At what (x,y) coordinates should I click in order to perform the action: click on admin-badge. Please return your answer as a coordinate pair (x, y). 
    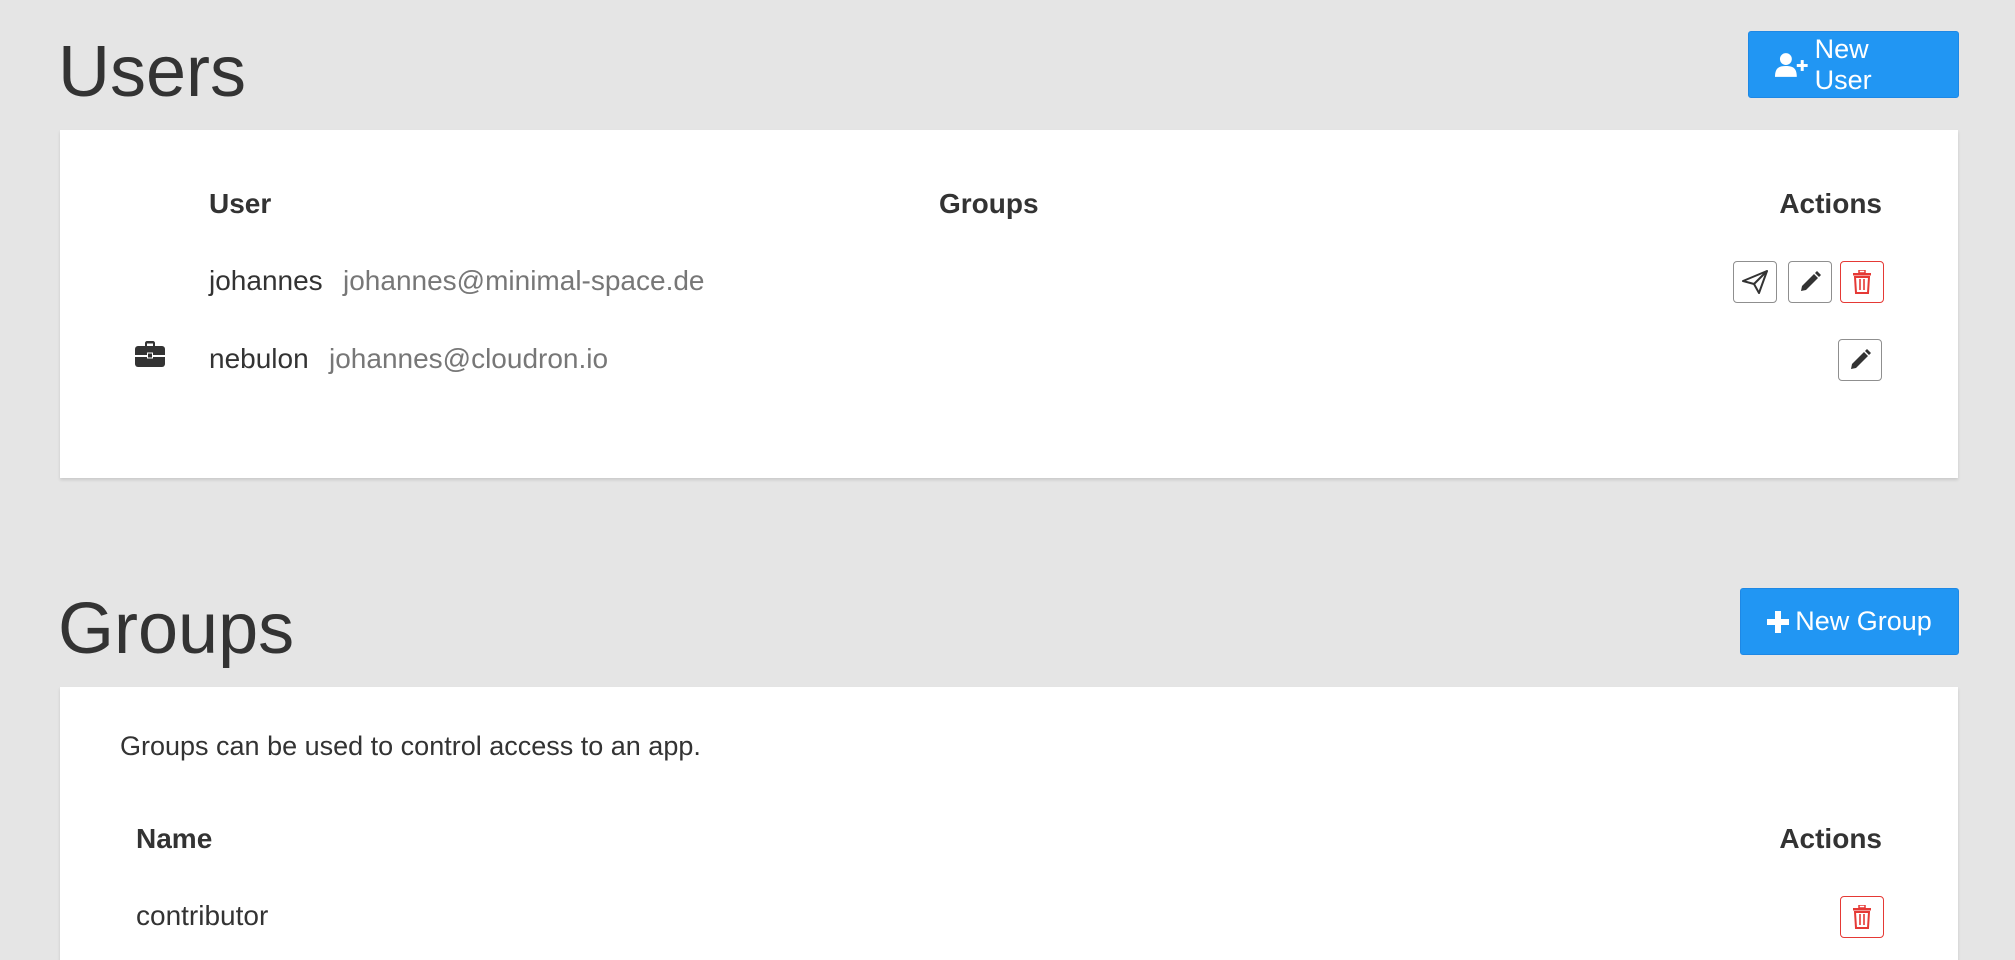
    Looking at the image, I should click on (150, 356).